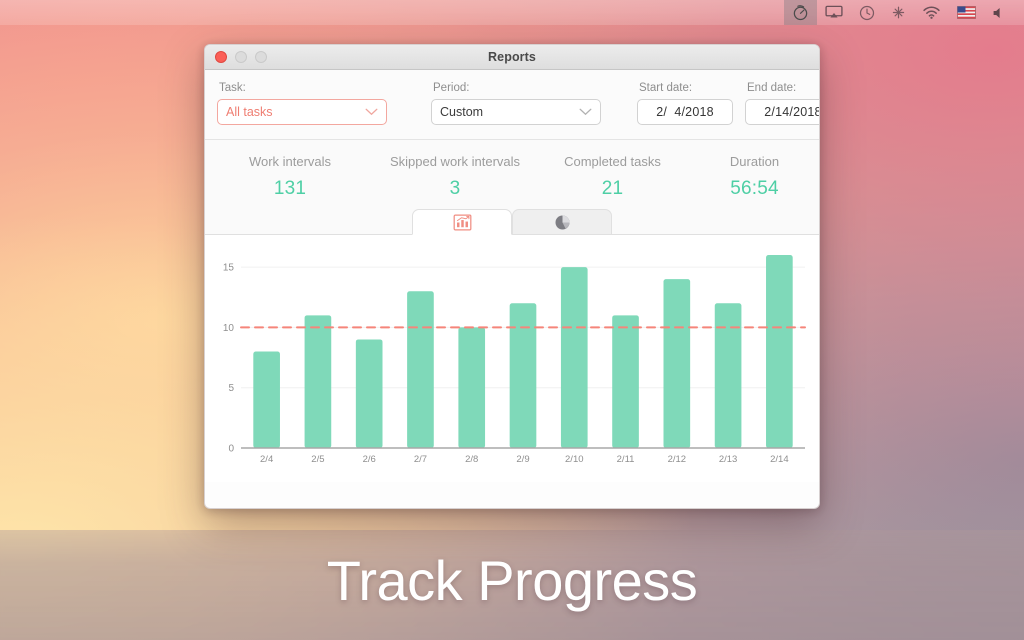 Image resolution: width=1024 pixels, height=640 pixels. Describe the element at coordinates (867, 12) in the screenshot. I see `menubar-clock-icon` at that location.